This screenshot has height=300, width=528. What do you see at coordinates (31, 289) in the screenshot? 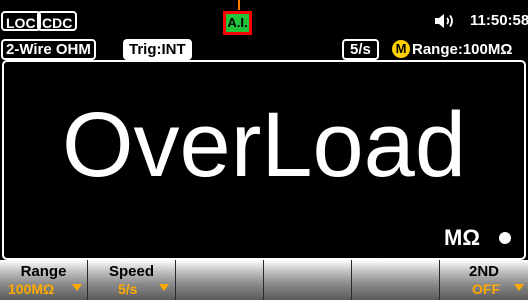
I see `softkey-value: 100MΩ` at bounding box center [31, 289].